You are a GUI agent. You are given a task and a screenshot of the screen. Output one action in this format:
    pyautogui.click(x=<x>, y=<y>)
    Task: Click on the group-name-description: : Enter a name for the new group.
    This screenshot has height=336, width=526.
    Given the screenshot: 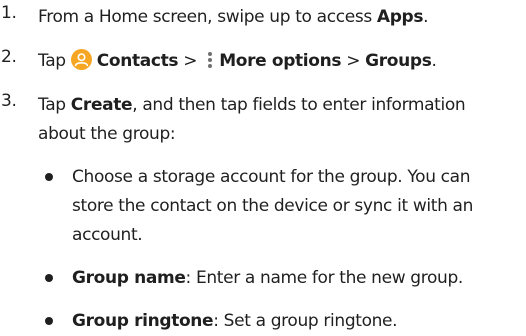 What is the action you would take?
    pyautogui.click(x=324, y=278)
    